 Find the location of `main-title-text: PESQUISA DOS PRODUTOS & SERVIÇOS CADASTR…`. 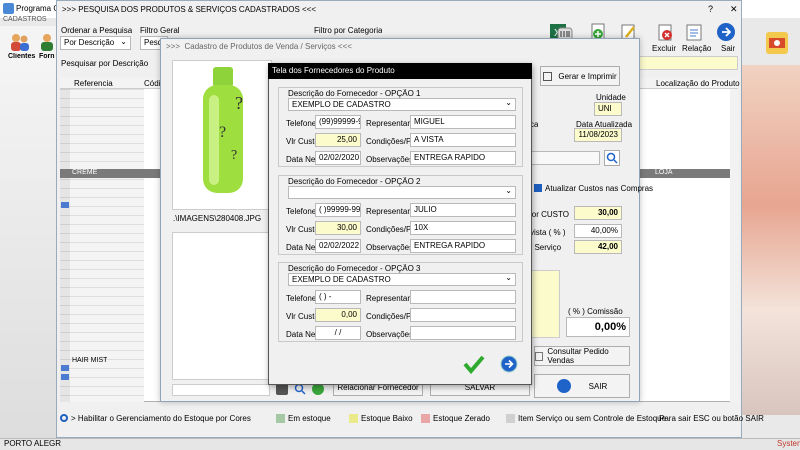

main-title-text: PESQUISA DOS PRODUTOS & SERVIÇOS CADASTR… is located at coordinates (197, 9).